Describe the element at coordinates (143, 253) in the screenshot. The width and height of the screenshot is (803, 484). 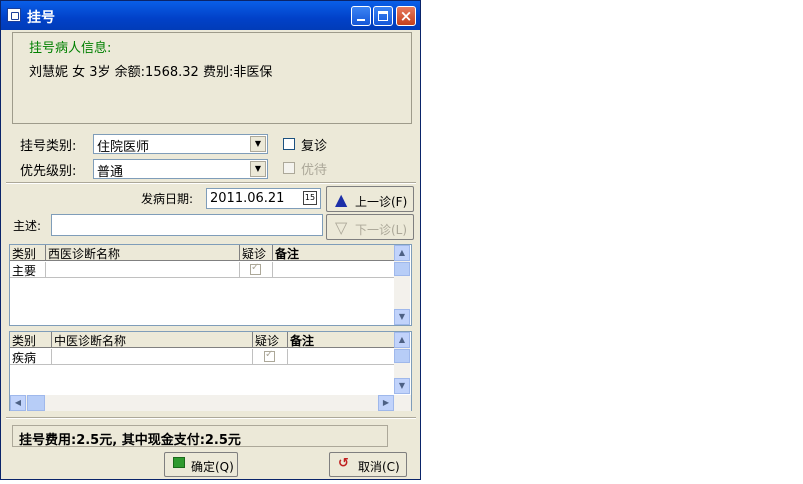
I see `grid-header-name: 西医诊断名称` at that location.